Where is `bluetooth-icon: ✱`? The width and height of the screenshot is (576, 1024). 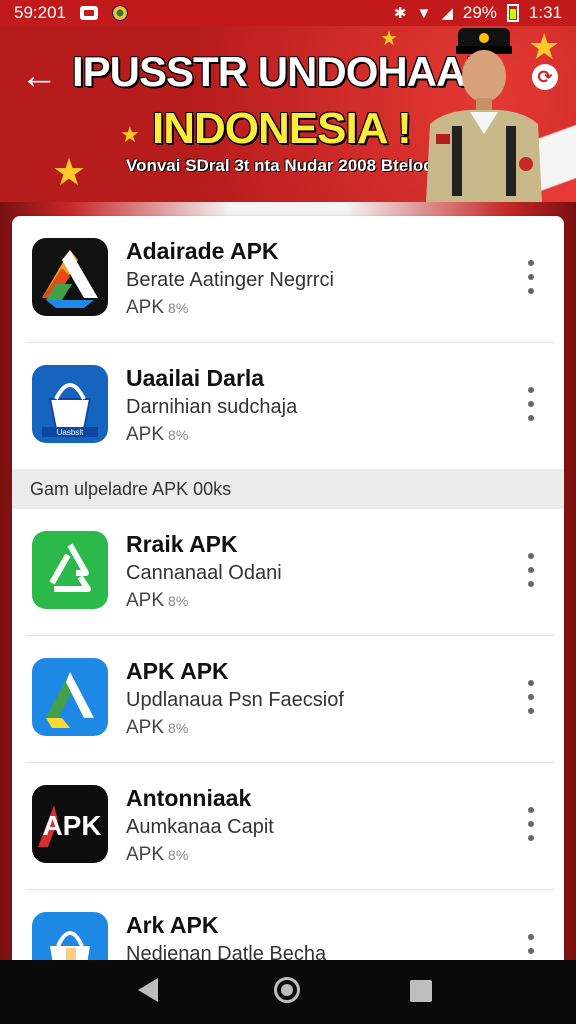 bluetooth-icon: ✱ is located at coordinates (400, 13).